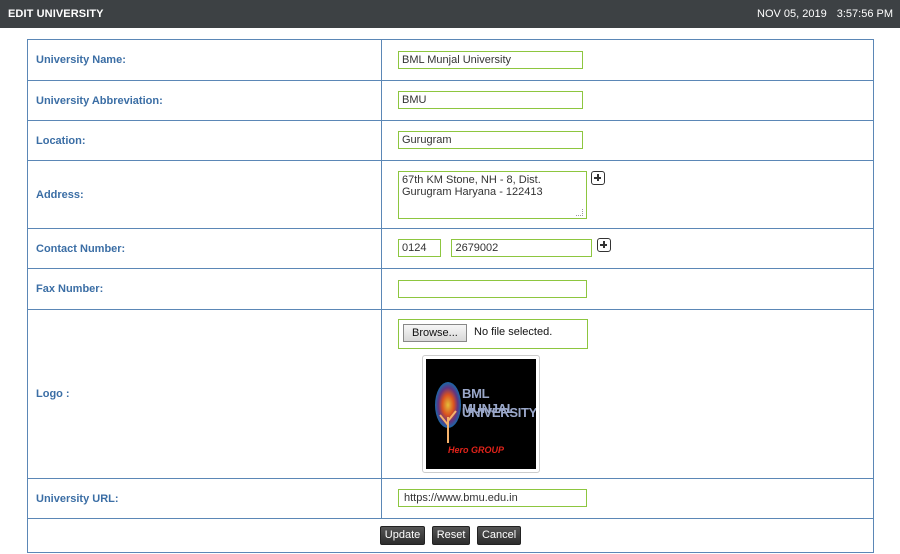  Describe the element at coordinates (603, 245) in the screenshot. I see `add-contact-plus-icon` at that location.